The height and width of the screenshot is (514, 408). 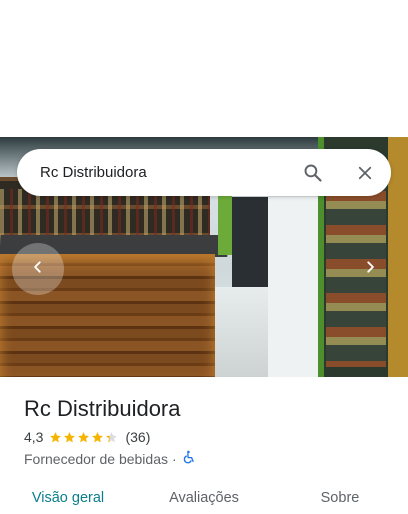 What do you see at coordinates (294, 287) in the screenshot?
I see `photo-fridge` at bounding box center [294, 287].